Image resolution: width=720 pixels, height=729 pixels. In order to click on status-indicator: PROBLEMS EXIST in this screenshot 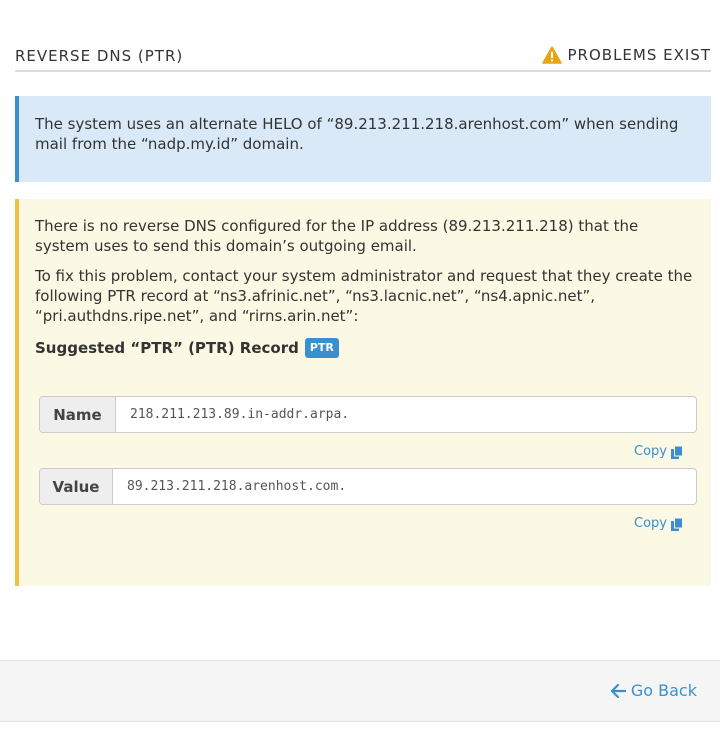, I will do `click(626, 55)`.